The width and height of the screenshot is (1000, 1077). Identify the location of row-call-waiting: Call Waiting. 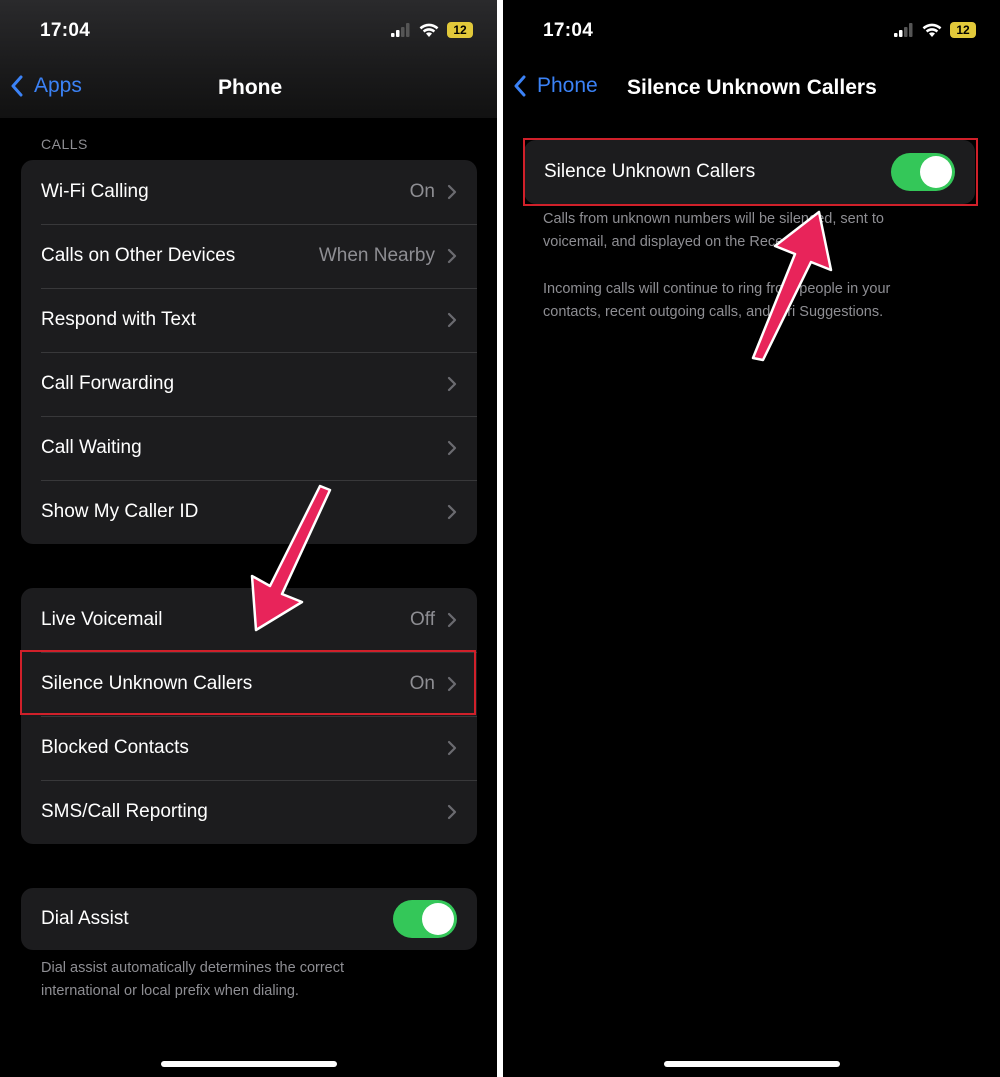
(249, 448).